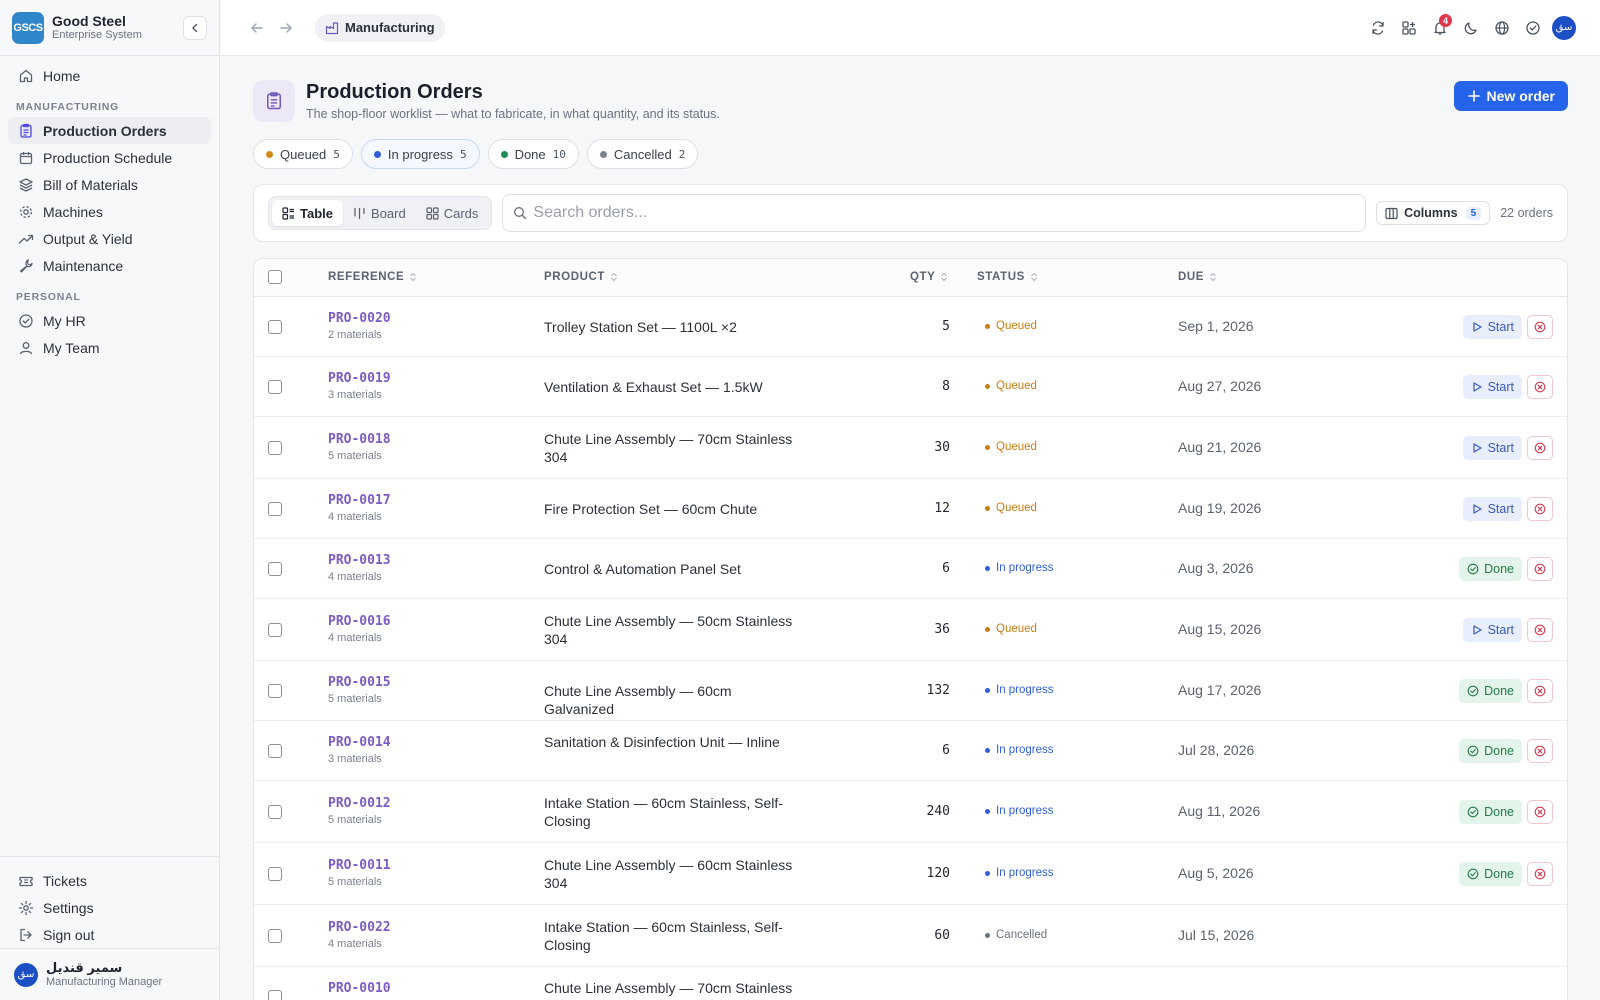  Describe the element at coordinates (109, 320) in the screenshot. I see `sidebar-item-my-hr: My HR` at that location.